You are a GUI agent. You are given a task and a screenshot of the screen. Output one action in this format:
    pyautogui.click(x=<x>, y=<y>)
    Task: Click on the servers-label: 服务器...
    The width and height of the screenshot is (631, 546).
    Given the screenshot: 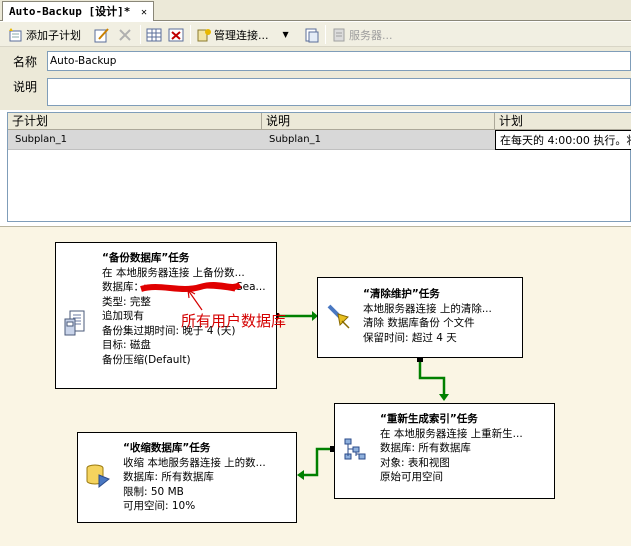 What is the action you would take?
    pyautogui.click(x=371, y=35)
    